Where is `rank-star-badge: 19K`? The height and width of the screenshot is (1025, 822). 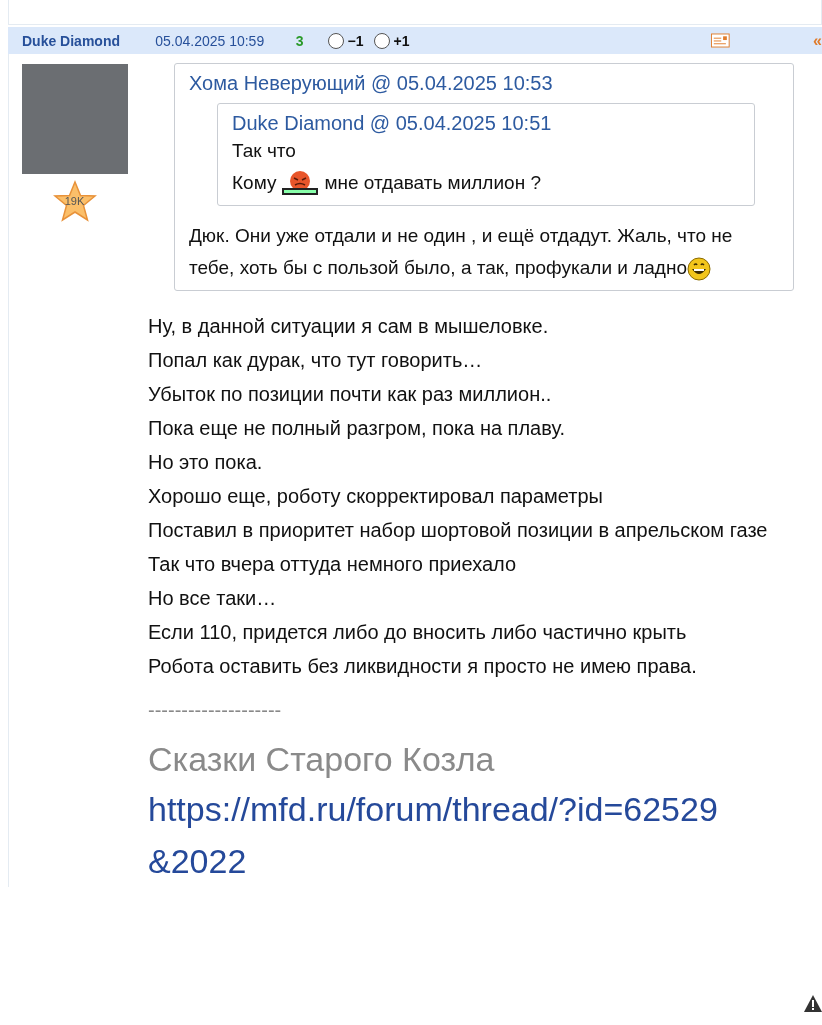
rank-star-badge: 19K is located at coordinates (74, 202).